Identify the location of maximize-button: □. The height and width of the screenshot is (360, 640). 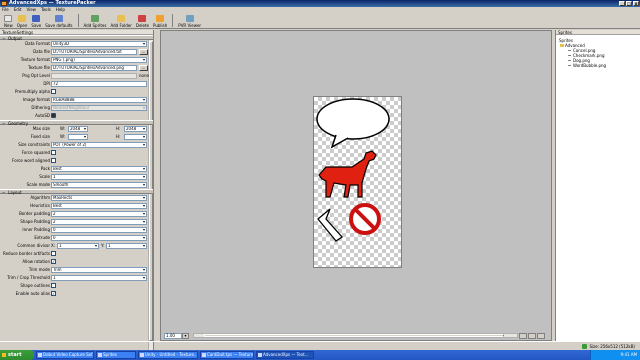
(629, 3).